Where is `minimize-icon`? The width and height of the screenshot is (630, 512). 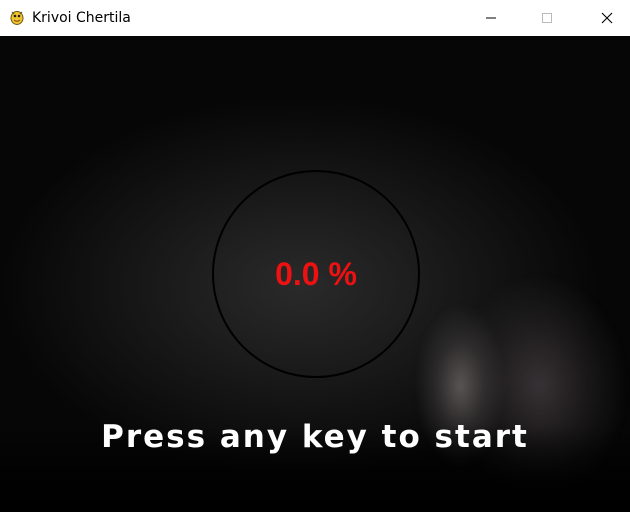
minimize-icon is located at coordinates (491, 18).